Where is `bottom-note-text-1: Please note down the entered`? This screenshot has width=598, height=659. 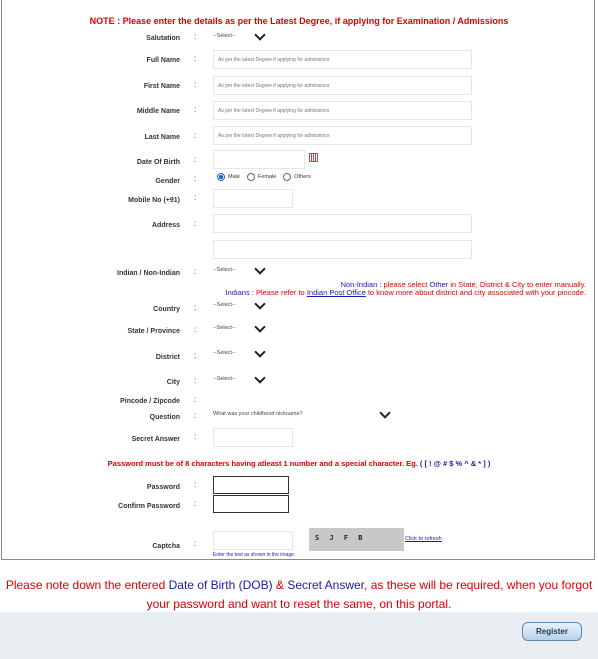
bottom-note-text-1: Please note down the entered is located at coordinates (87, 585).